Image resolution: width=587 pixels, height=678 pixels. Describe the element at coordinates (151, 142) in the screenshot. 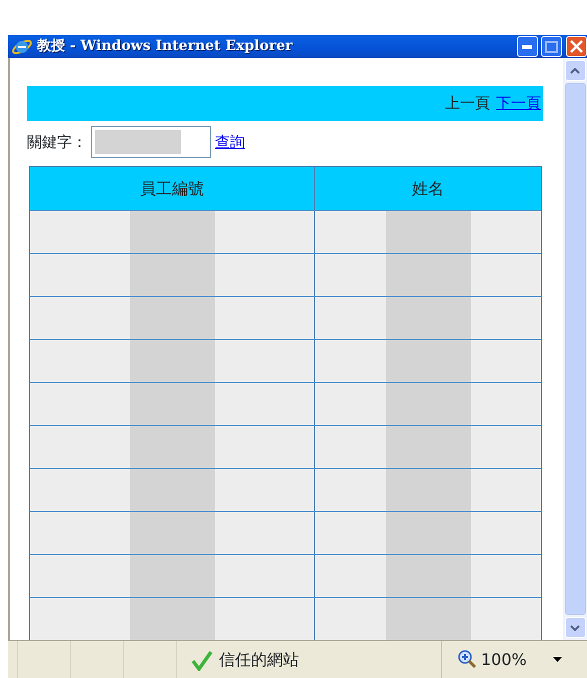

I see `keyword-field` at that location.